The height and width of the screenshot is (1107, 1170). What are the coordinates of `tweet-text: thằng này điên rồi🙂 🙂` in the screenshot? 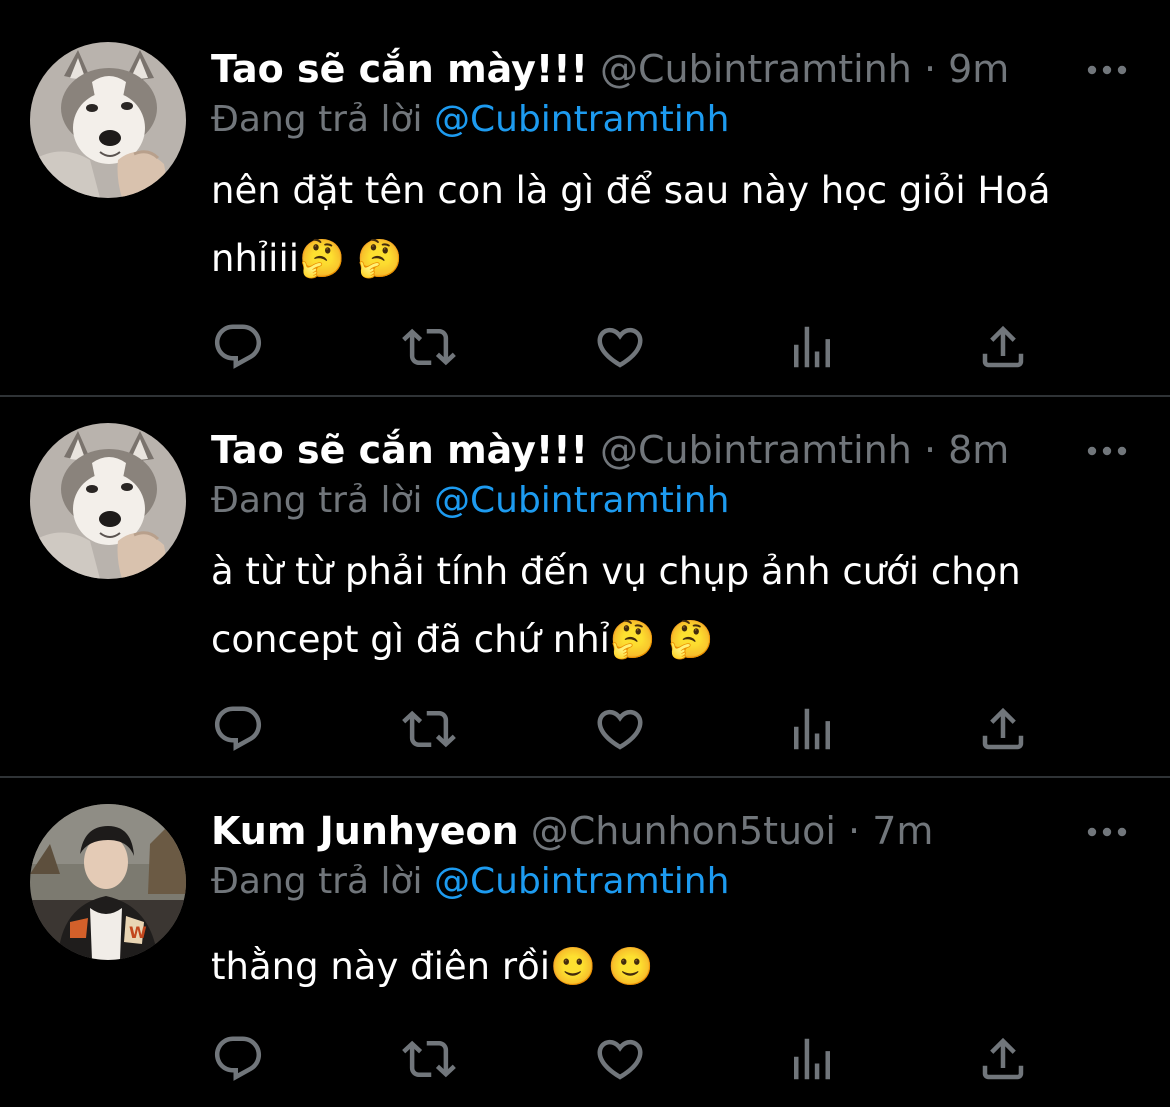 It's located at (432, 966).